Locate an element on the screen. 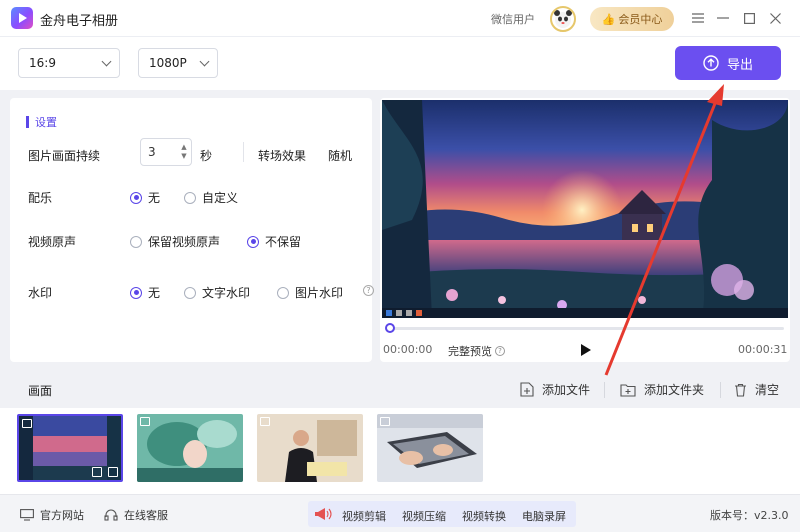  add-file-icon is located at coordinates (527, 389).